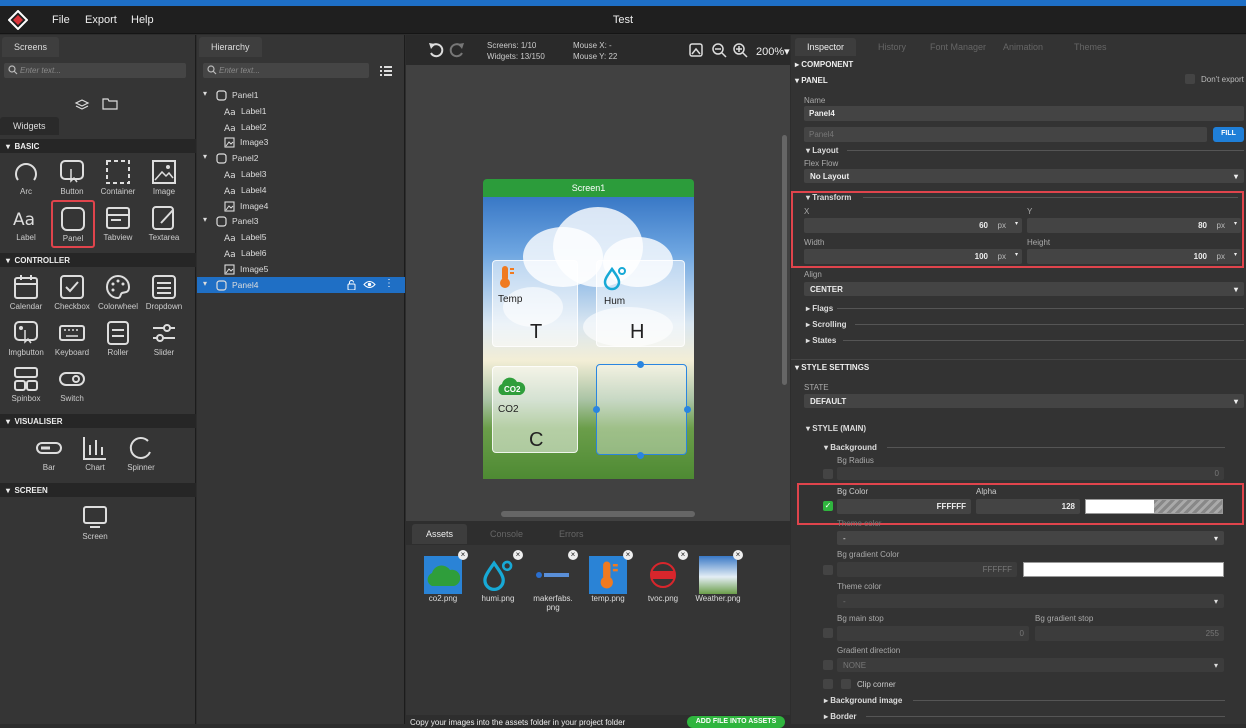  I want to click on bg-gradient-swatch, so click(1123, 569).